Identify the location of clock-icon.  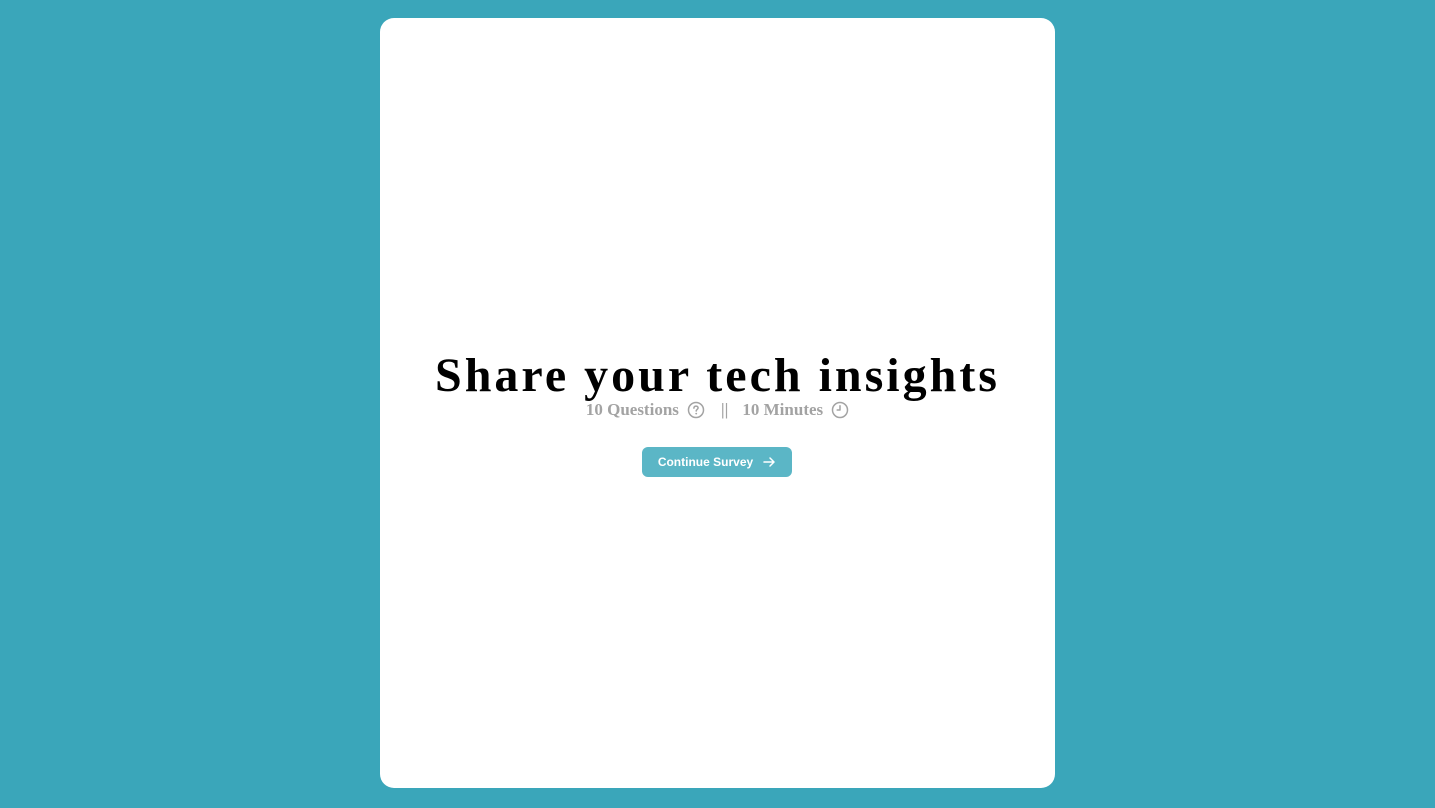
(840, 410).